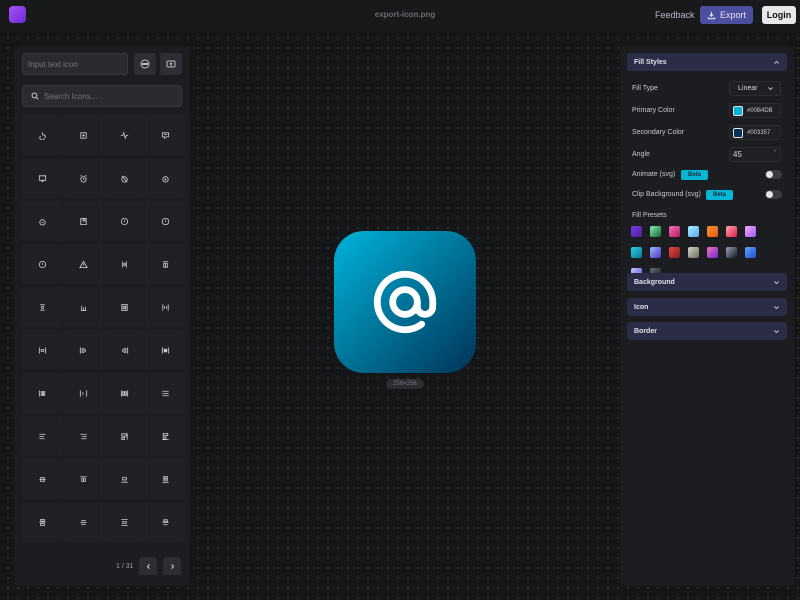 This screenshot has width=800, height=600. What do you see at coordinates (707, 282) in the screenshot?
I see `section-header-background: Background` at bounding box center [707, 282].